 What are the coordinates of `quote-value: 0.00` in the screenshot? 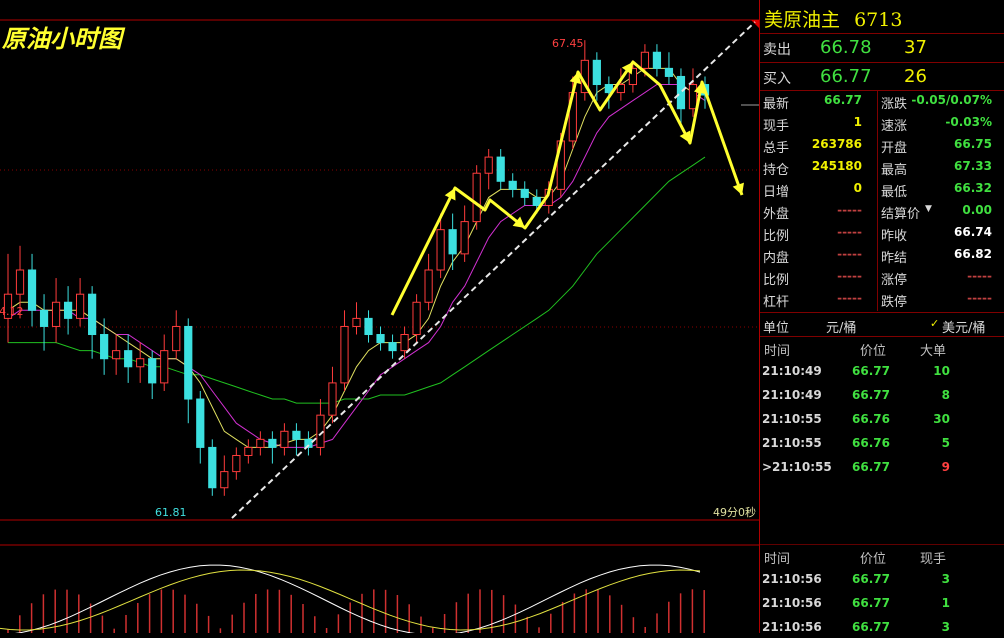 It's located at (977, 210).